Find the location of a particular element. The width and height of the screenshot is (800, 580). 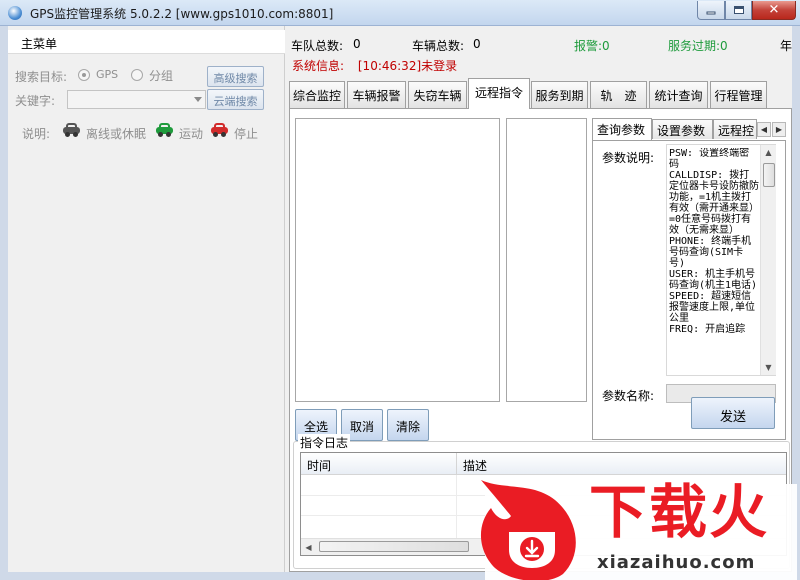

watermark-flame-logo-icon is located at coordinates (528, 530).